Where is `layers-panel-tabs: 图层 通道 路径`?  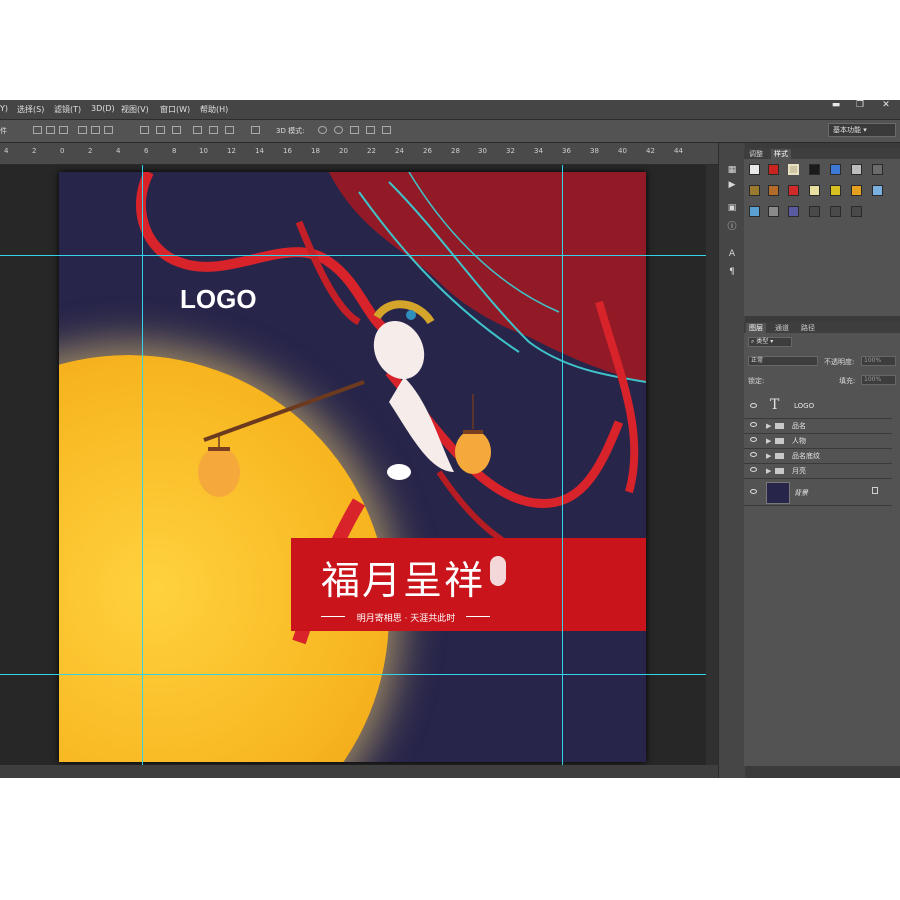 layers-panel-tabs: 图层 通道 路径 is located at coordinates (822, 327).